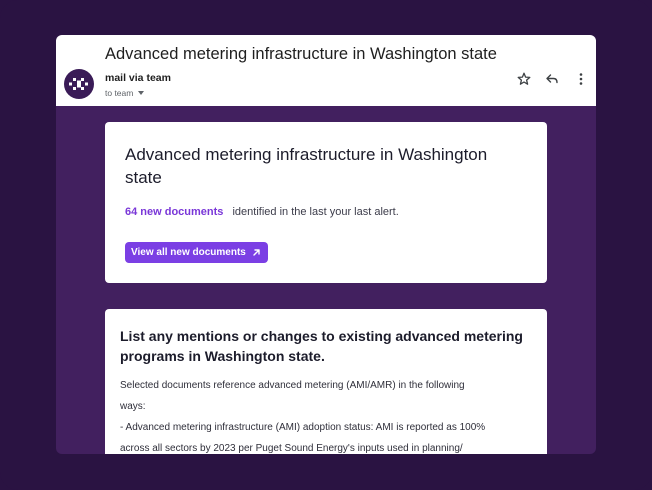 This screenshot has width=652, height=490. Describe the element at coordinates (174, 212) in the screenshot. I see `new-documents-link: 64 new documents` at that location.